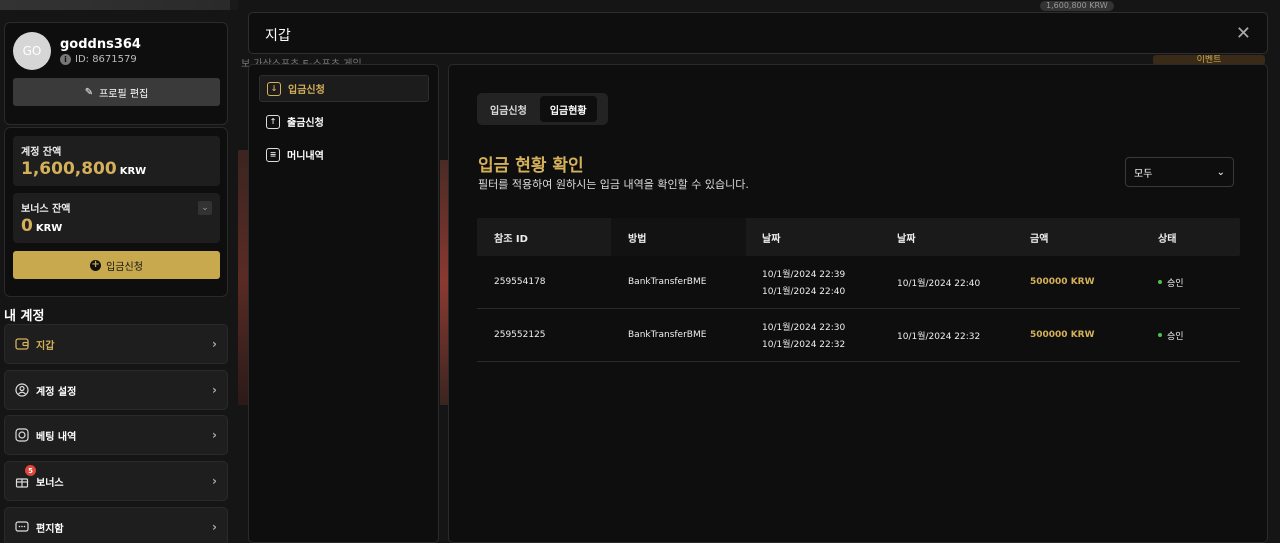  What do you see at coordinates (1243, 33) in the screenshot?
I see `close-icon: ✕` at bounding box center [1243, 33].